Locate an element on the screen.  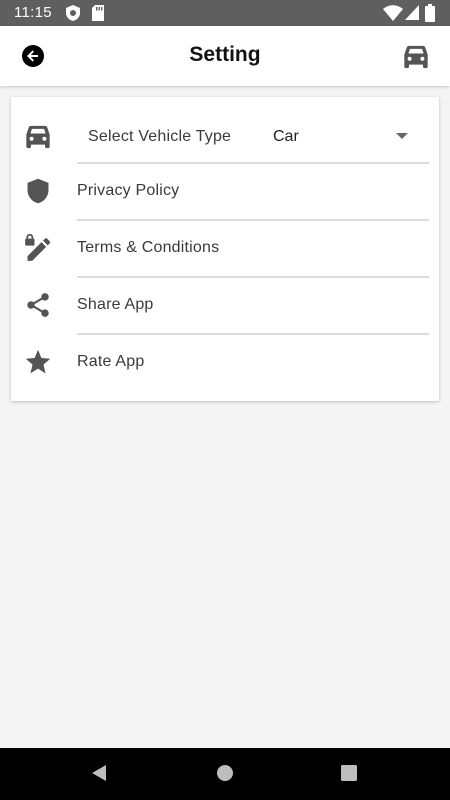
terms-conditions-row: Terms & Conditions is located at coordinates (225, 249).